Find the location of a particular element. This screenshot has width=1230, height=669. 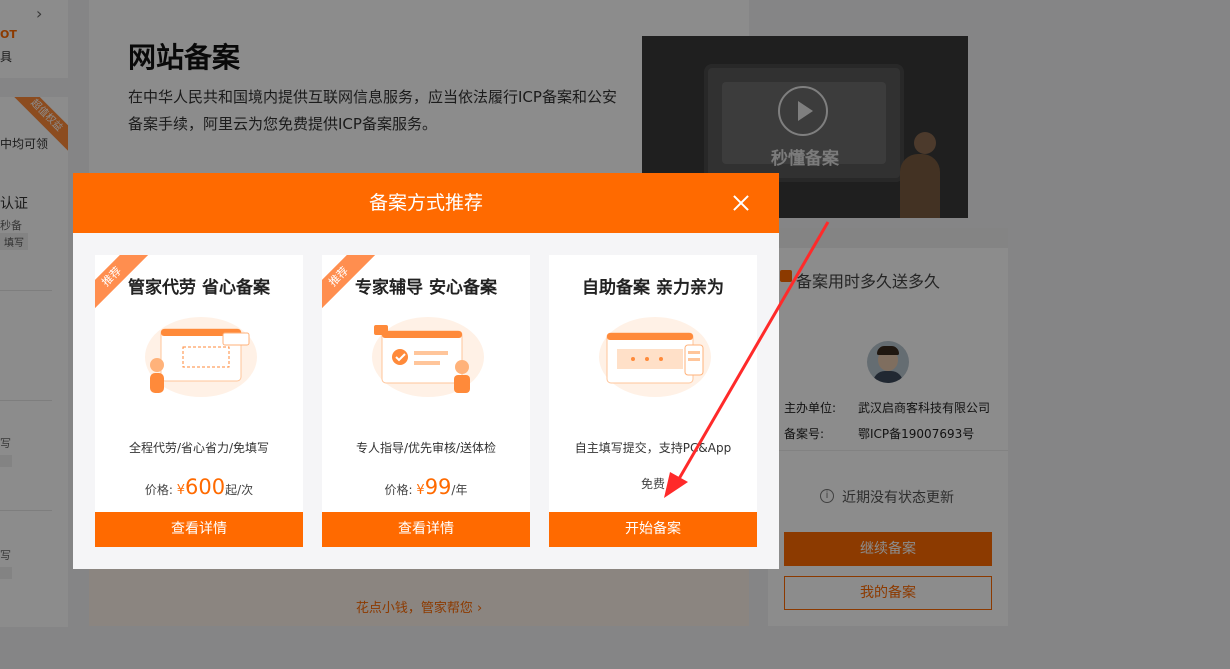

close-icon is located at coordinates (741, 203).